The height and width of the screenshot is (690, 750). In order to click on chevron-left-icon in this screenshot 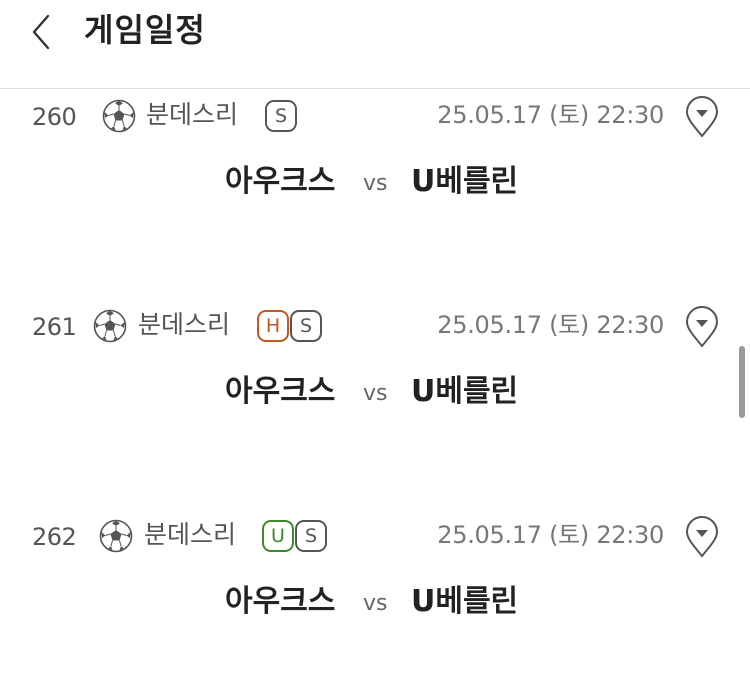, I will do `click(41, 32)`.